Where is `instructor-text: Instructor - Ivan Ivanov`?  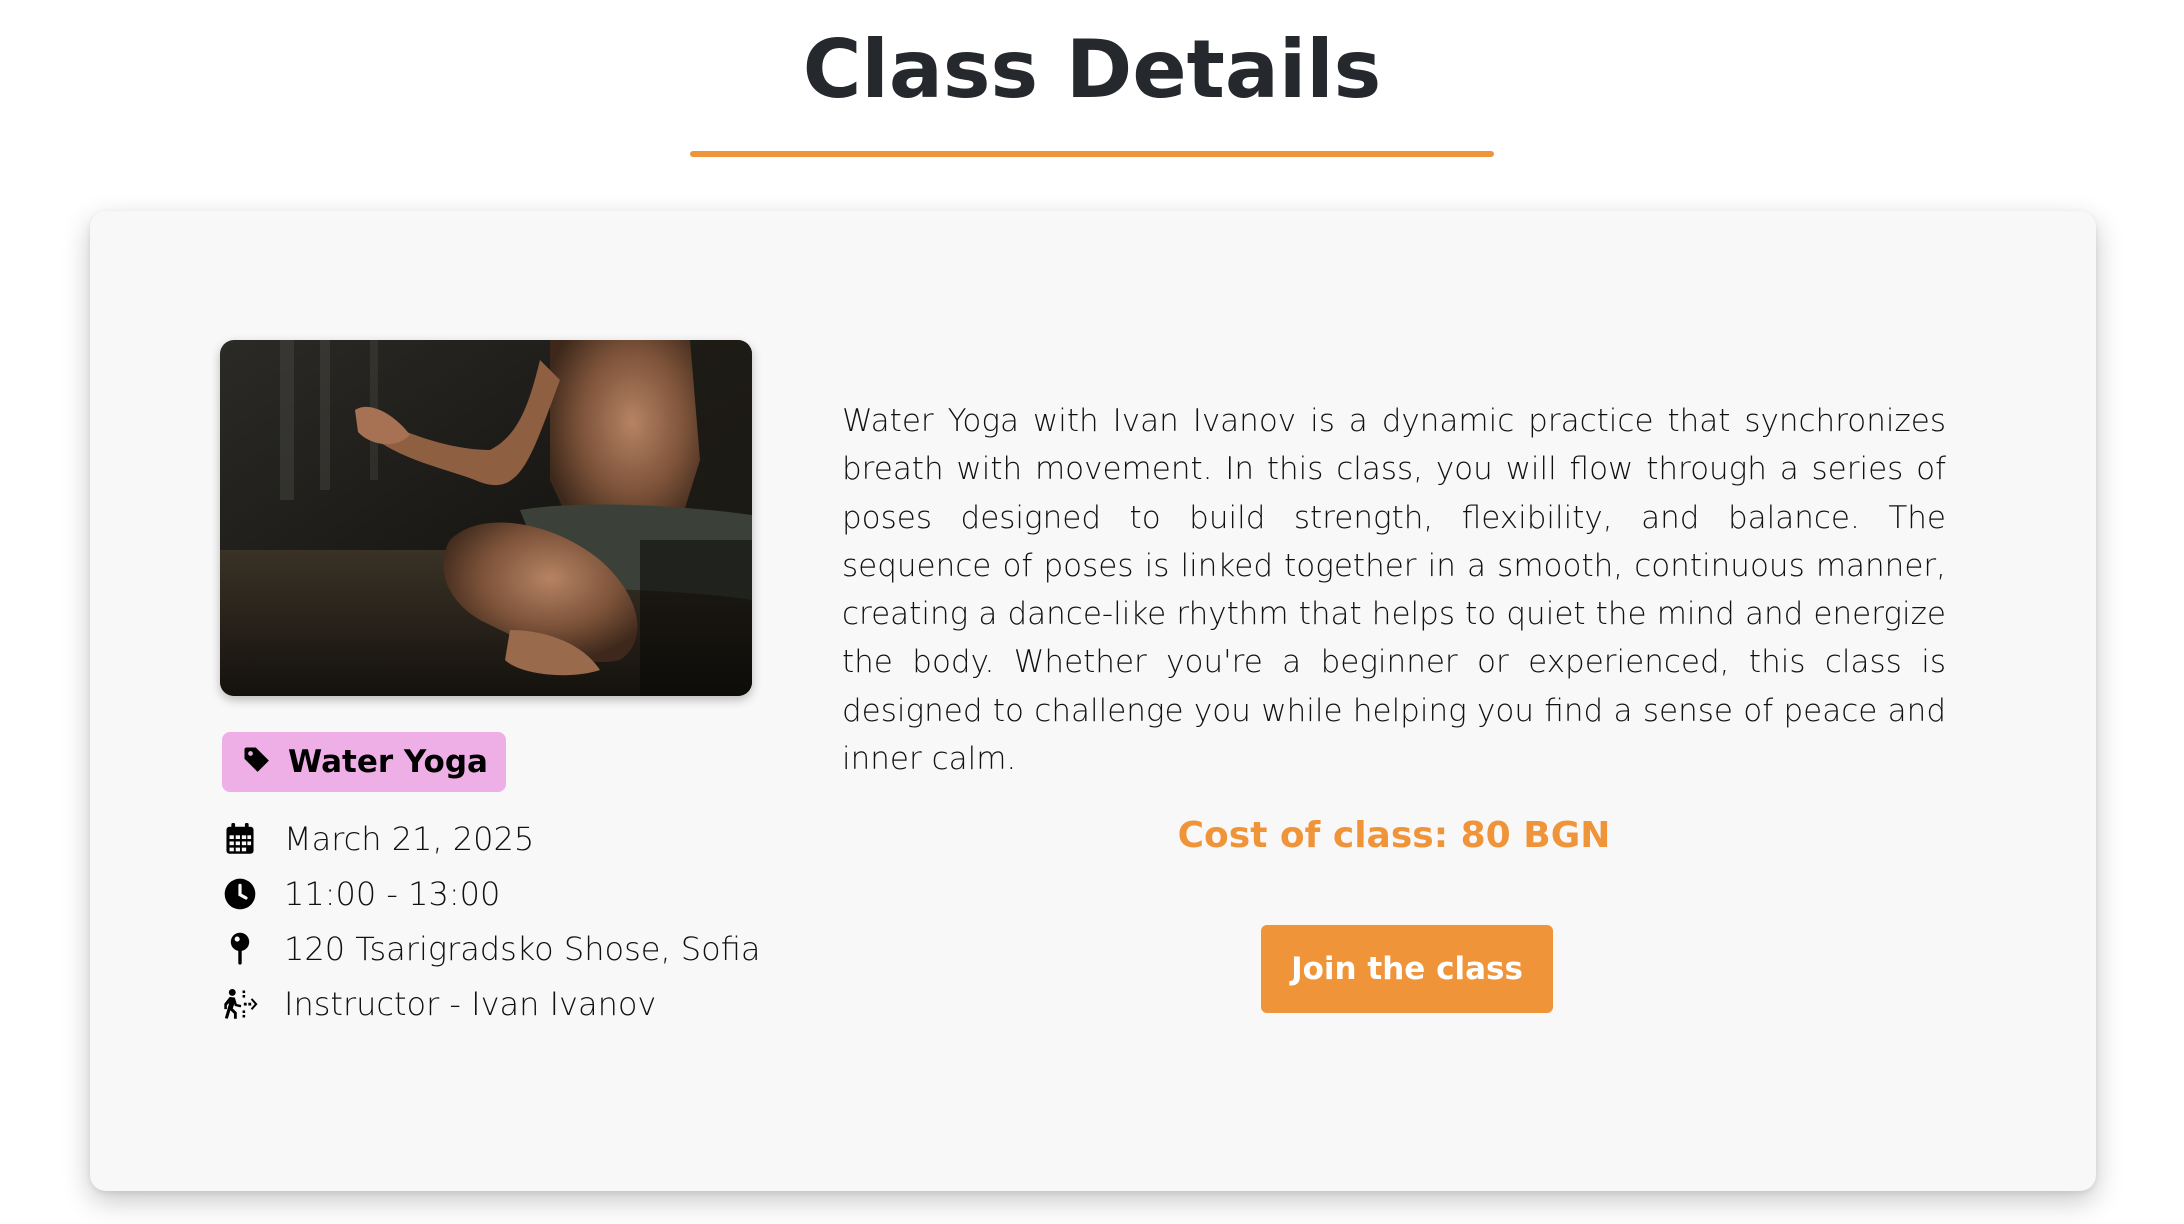
instructor-text: Instructor - Ivan Ivanov is located at coordinates (470, 1003).